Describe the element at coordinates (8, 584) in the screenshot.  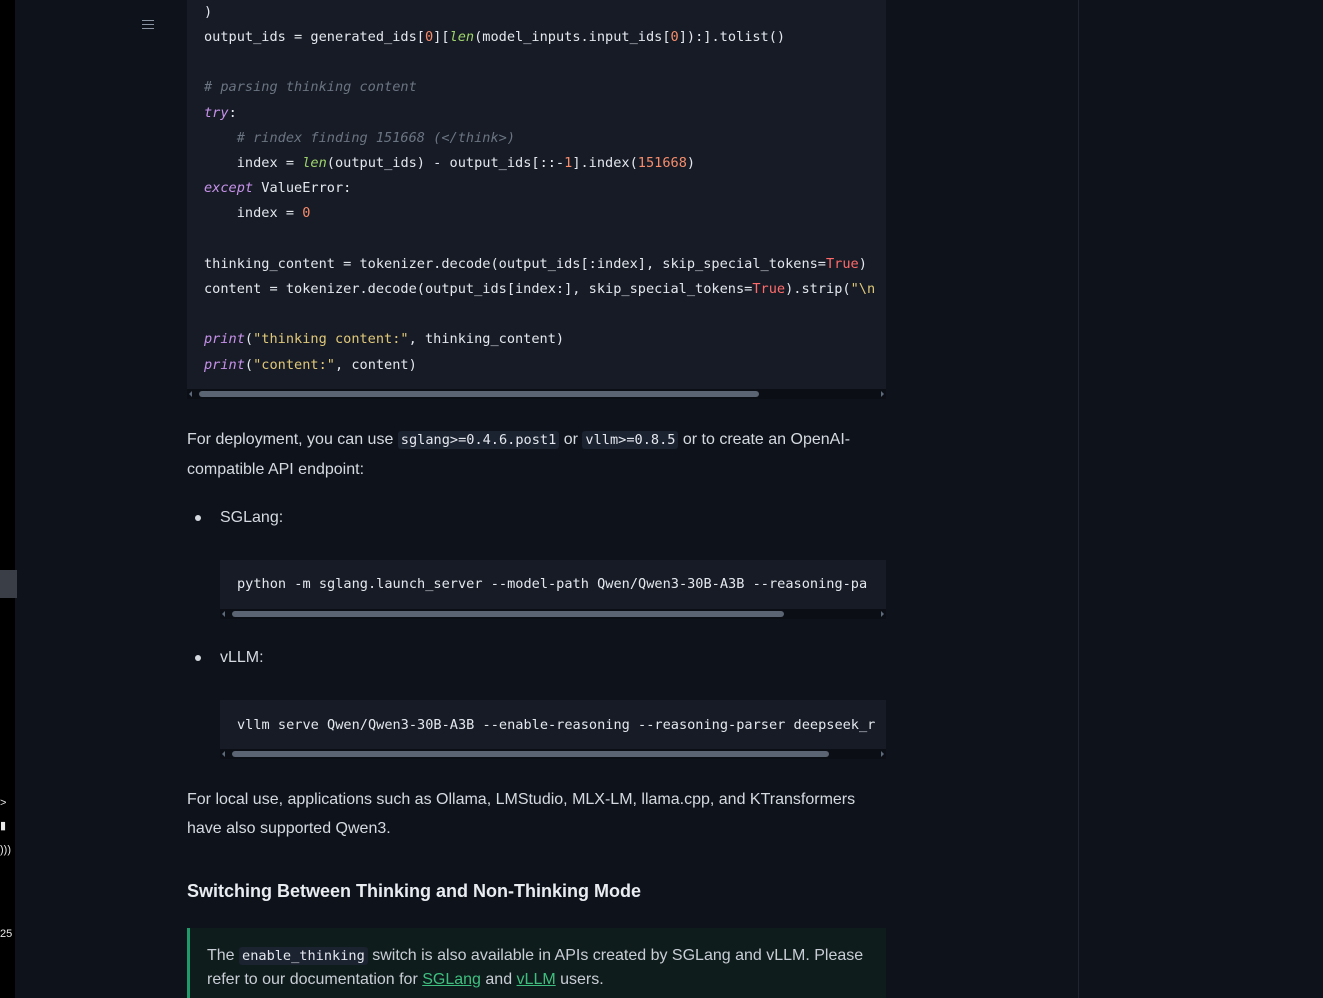
I see `side-panel-tab` at that location.